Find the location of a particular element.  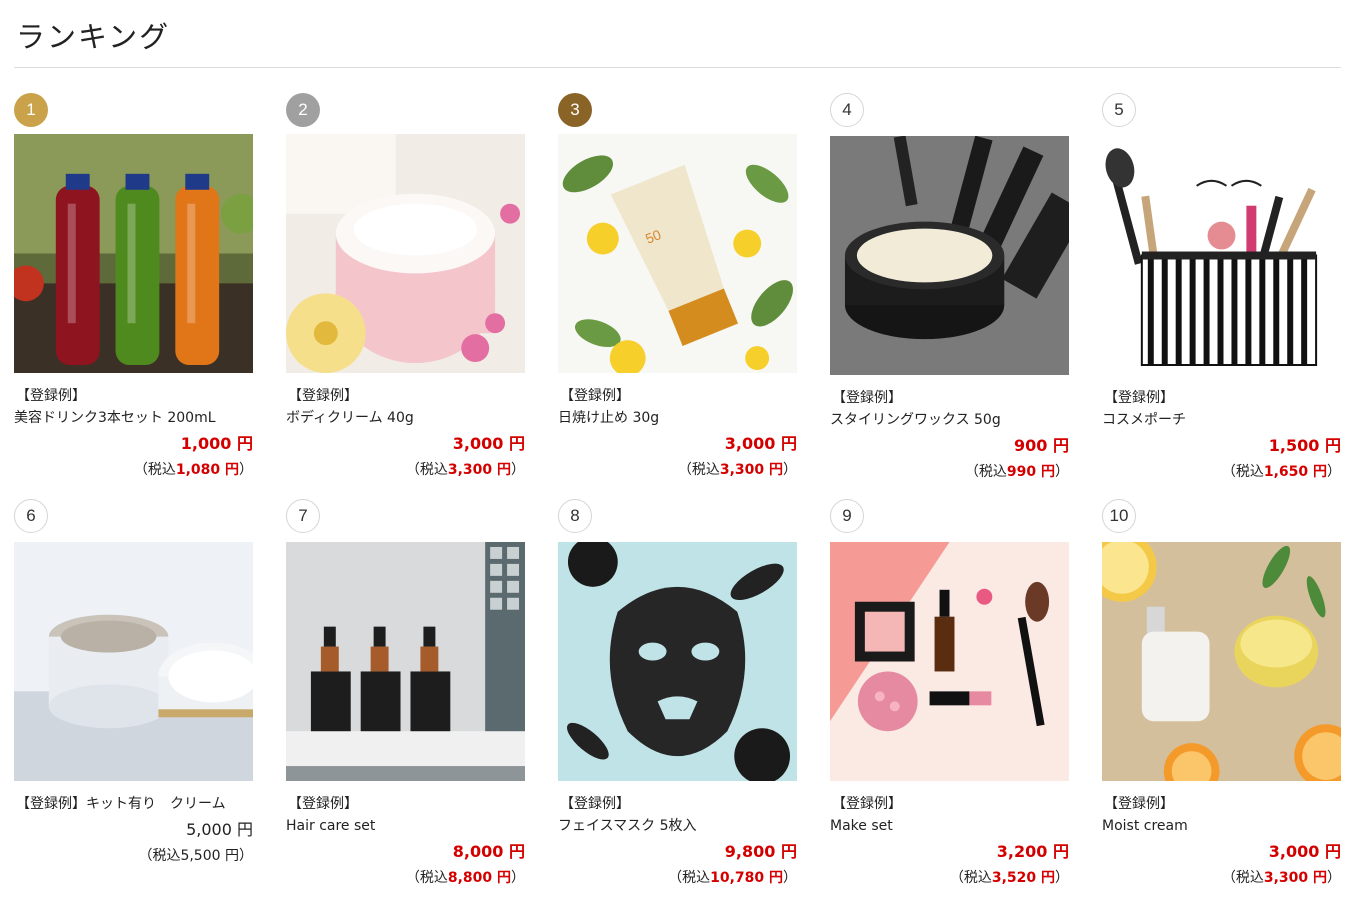

rank-badge: 10 is located at coordinates (1119, 516).